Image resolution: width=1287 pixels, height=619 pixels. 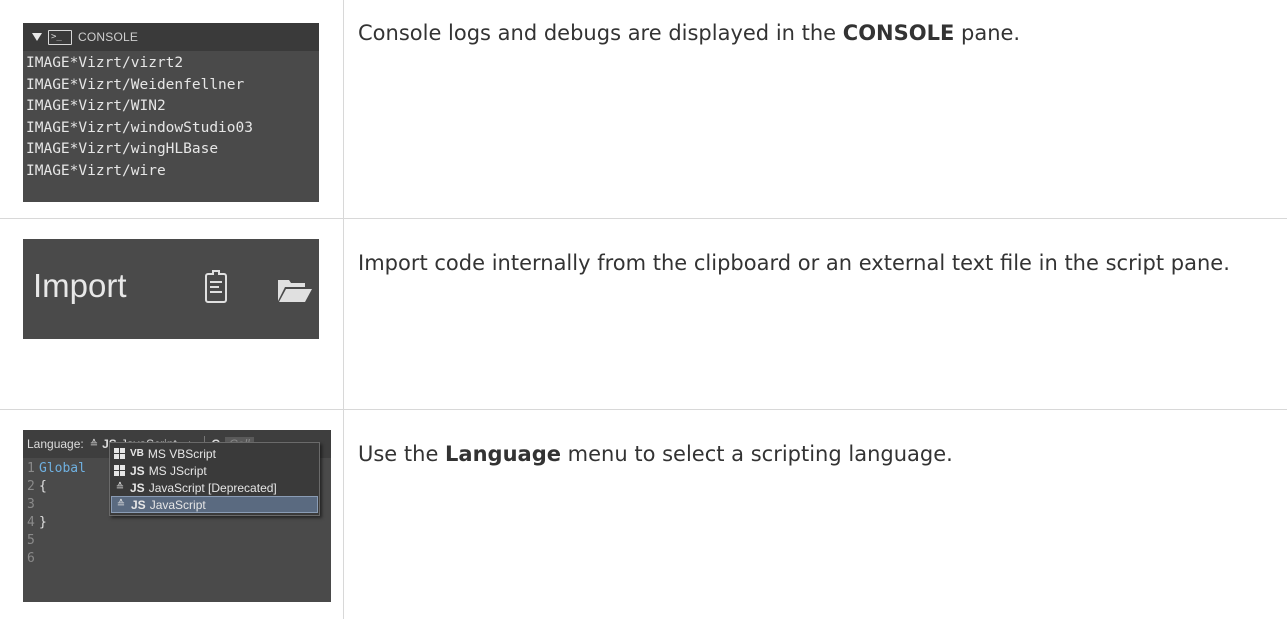 I want to click on folder-icon, so click(x=295, y=290).